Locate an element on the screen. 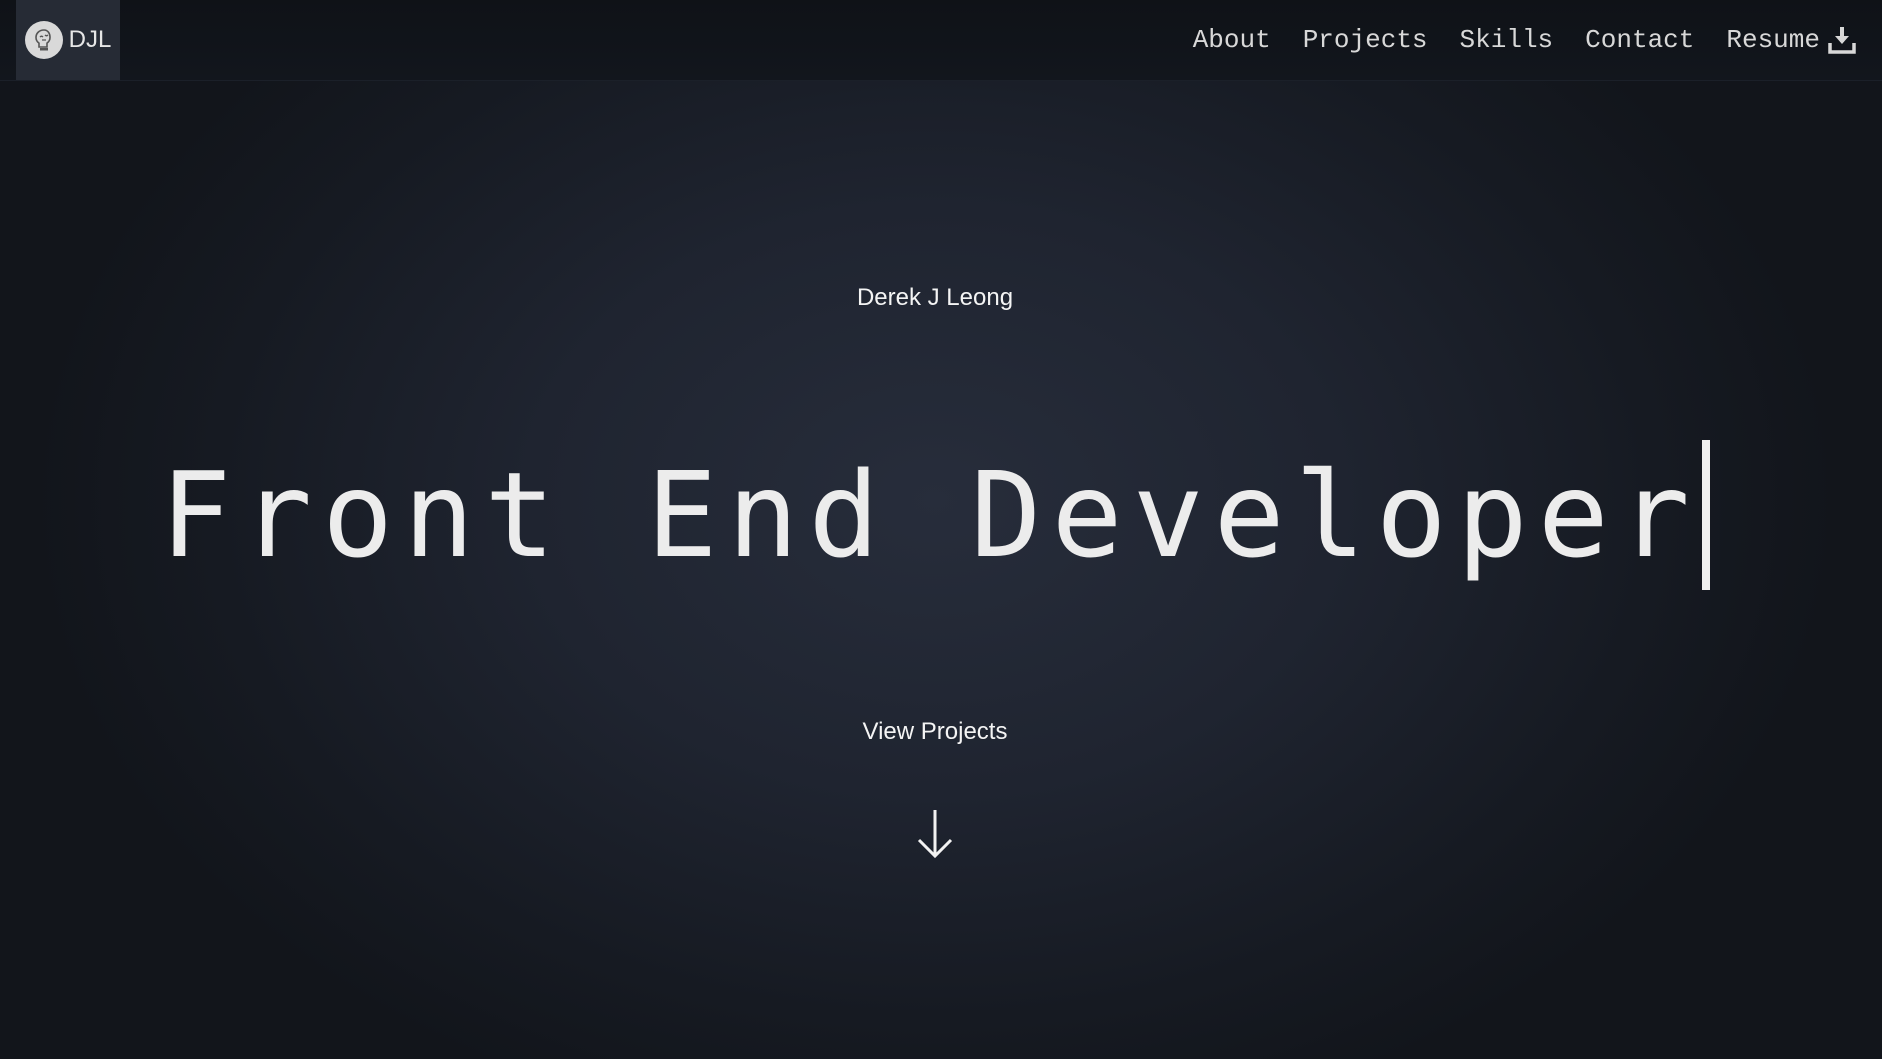  brain-lightbulb-icon is located at coordinates (43, 40).